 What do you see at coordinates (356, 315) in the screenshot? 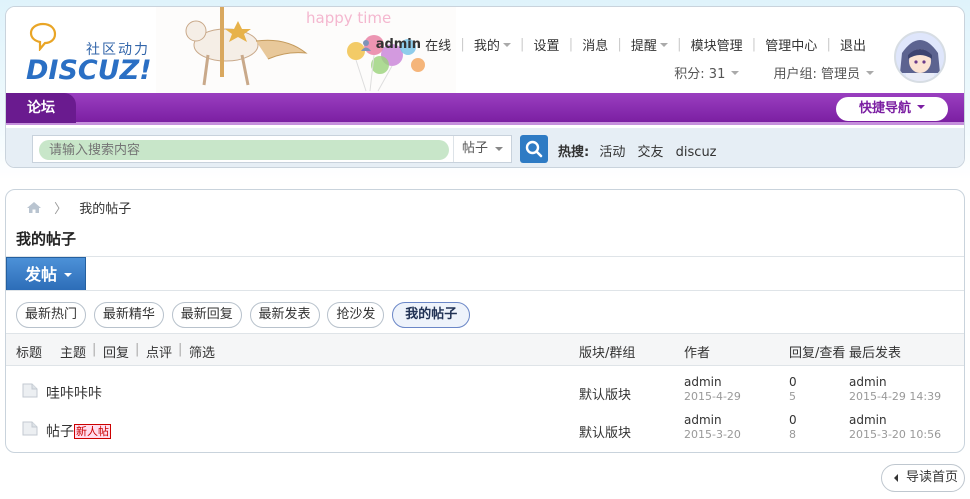
I see `tab-sofa: 抢沙发` at bounding box center [356, 315].